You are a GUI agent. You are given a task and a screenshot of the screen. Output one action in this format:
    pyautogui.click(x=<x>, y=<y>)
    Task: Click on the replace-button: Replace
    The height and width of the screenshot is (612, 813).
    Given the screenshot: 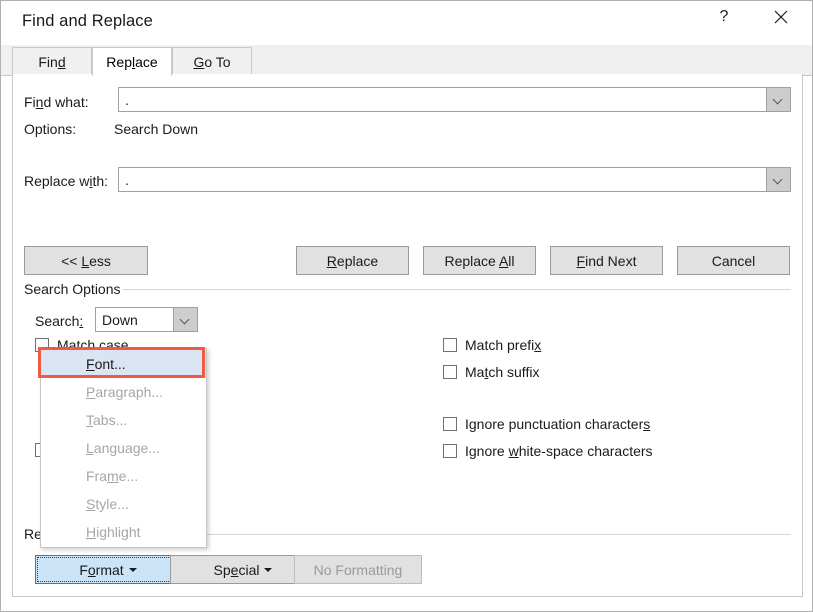 What is the action you would take?
    pyautogui.click(x=352, y=260)
    